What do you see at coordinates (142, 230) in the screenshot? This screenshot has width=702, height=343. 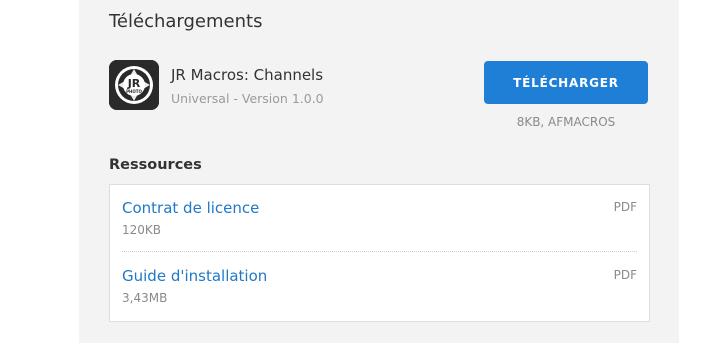 I see `file-size: 120KB` at bounding box center [142, 230].